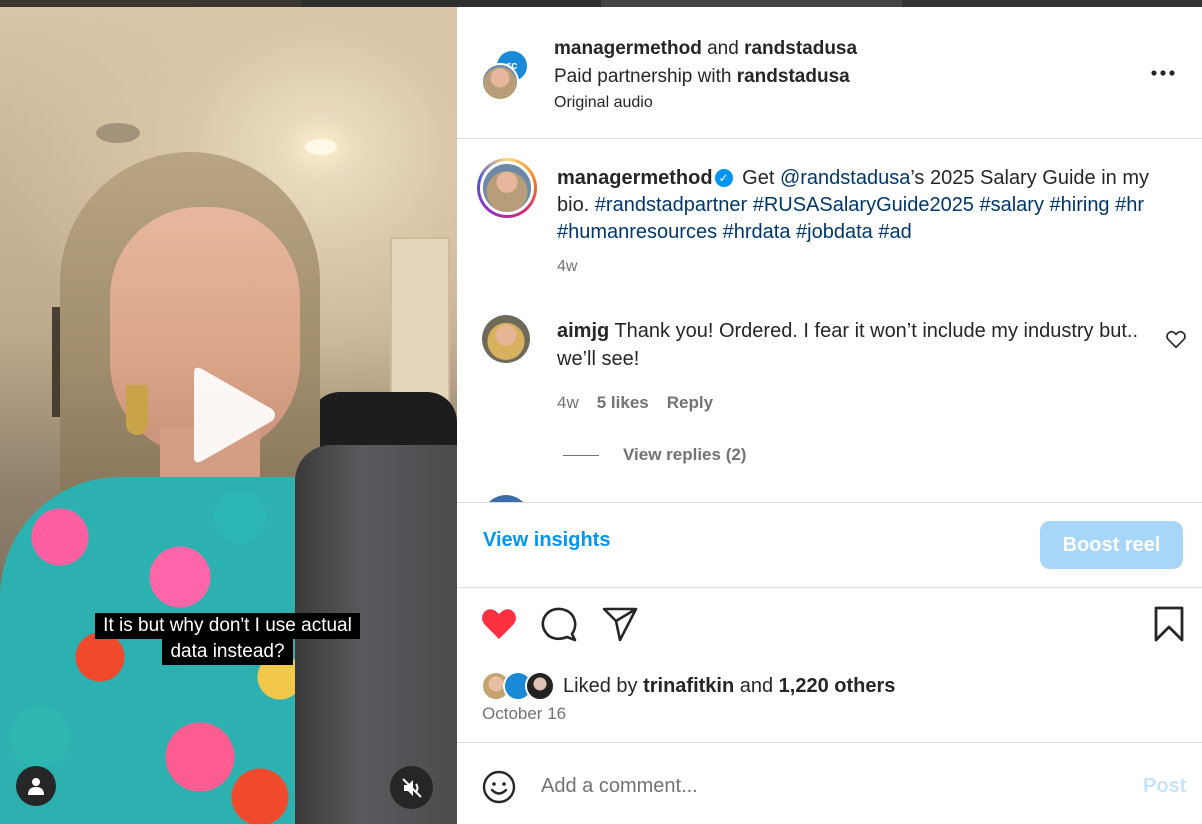 Image resolution: width=1202 pixels, height=824 pixels. I want to click on more-icon, so click(1163, 73).